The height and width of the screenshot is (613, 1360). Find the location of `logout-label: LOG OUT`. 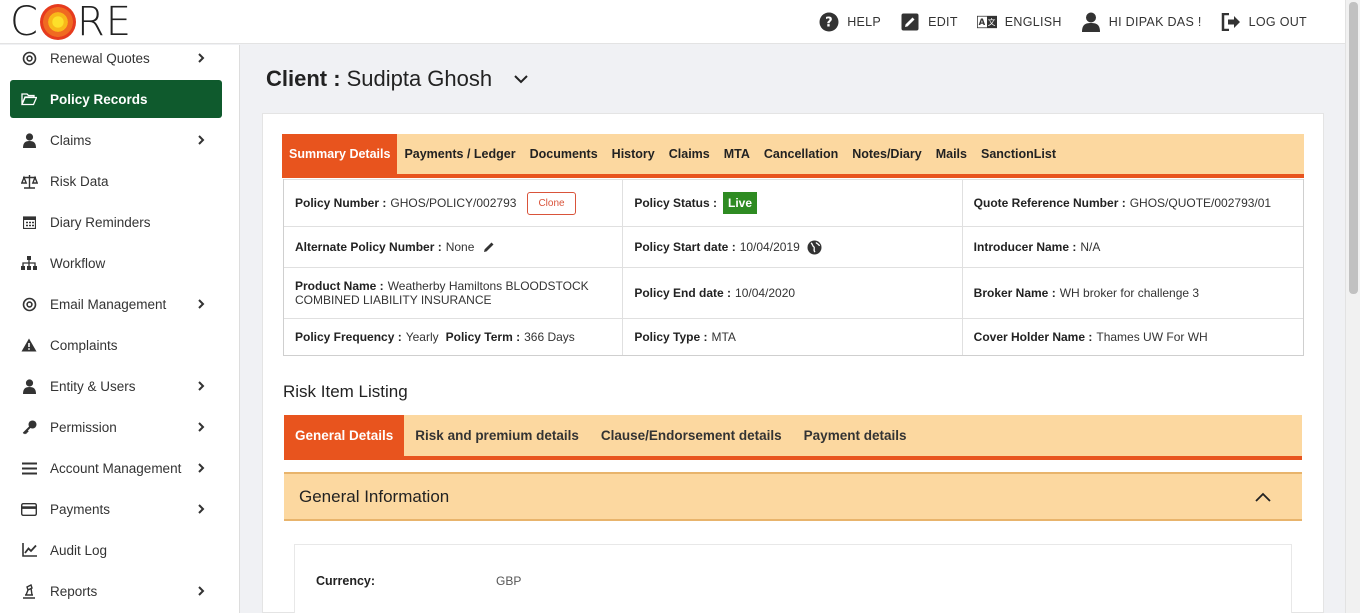

logout-label: LOG OUT is located at coordinates (1277, 22).